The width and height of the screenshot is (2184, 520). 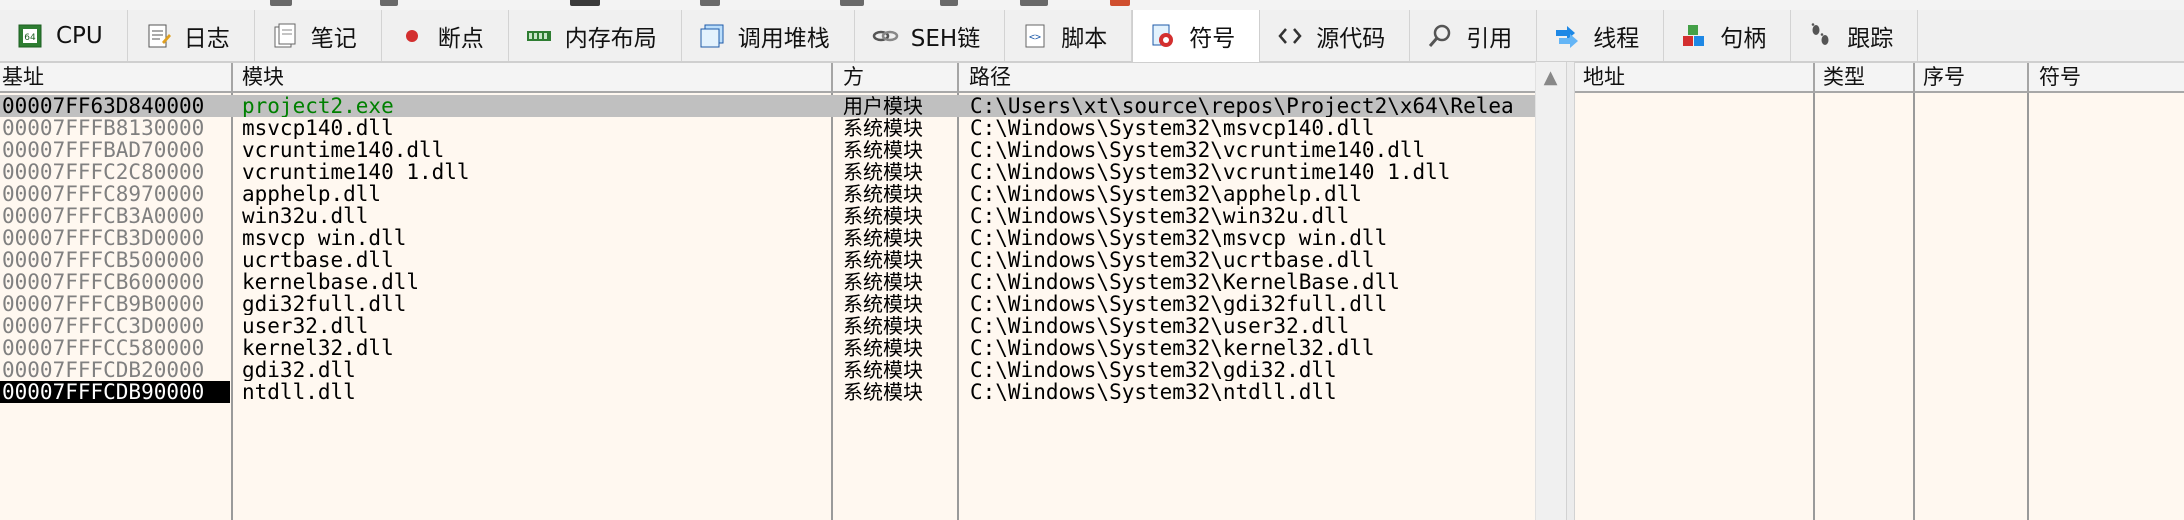 What do you see at coordinates (1092, 5) in the screenshot?
I see `top-toolbar-remnant` at bounding box center [1092, 5].